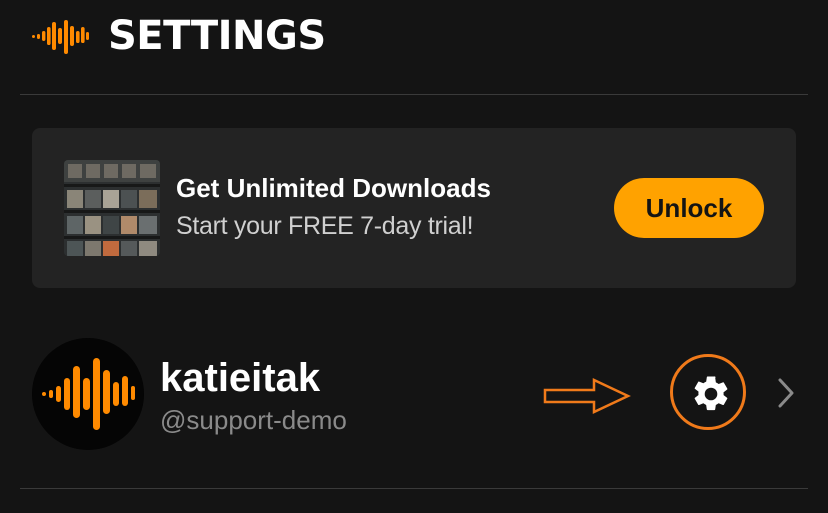  What do you see at coordinates (689, 208) in the screenshot?
I see `unlock-button: Unlock` at bounding box center [689, 208].